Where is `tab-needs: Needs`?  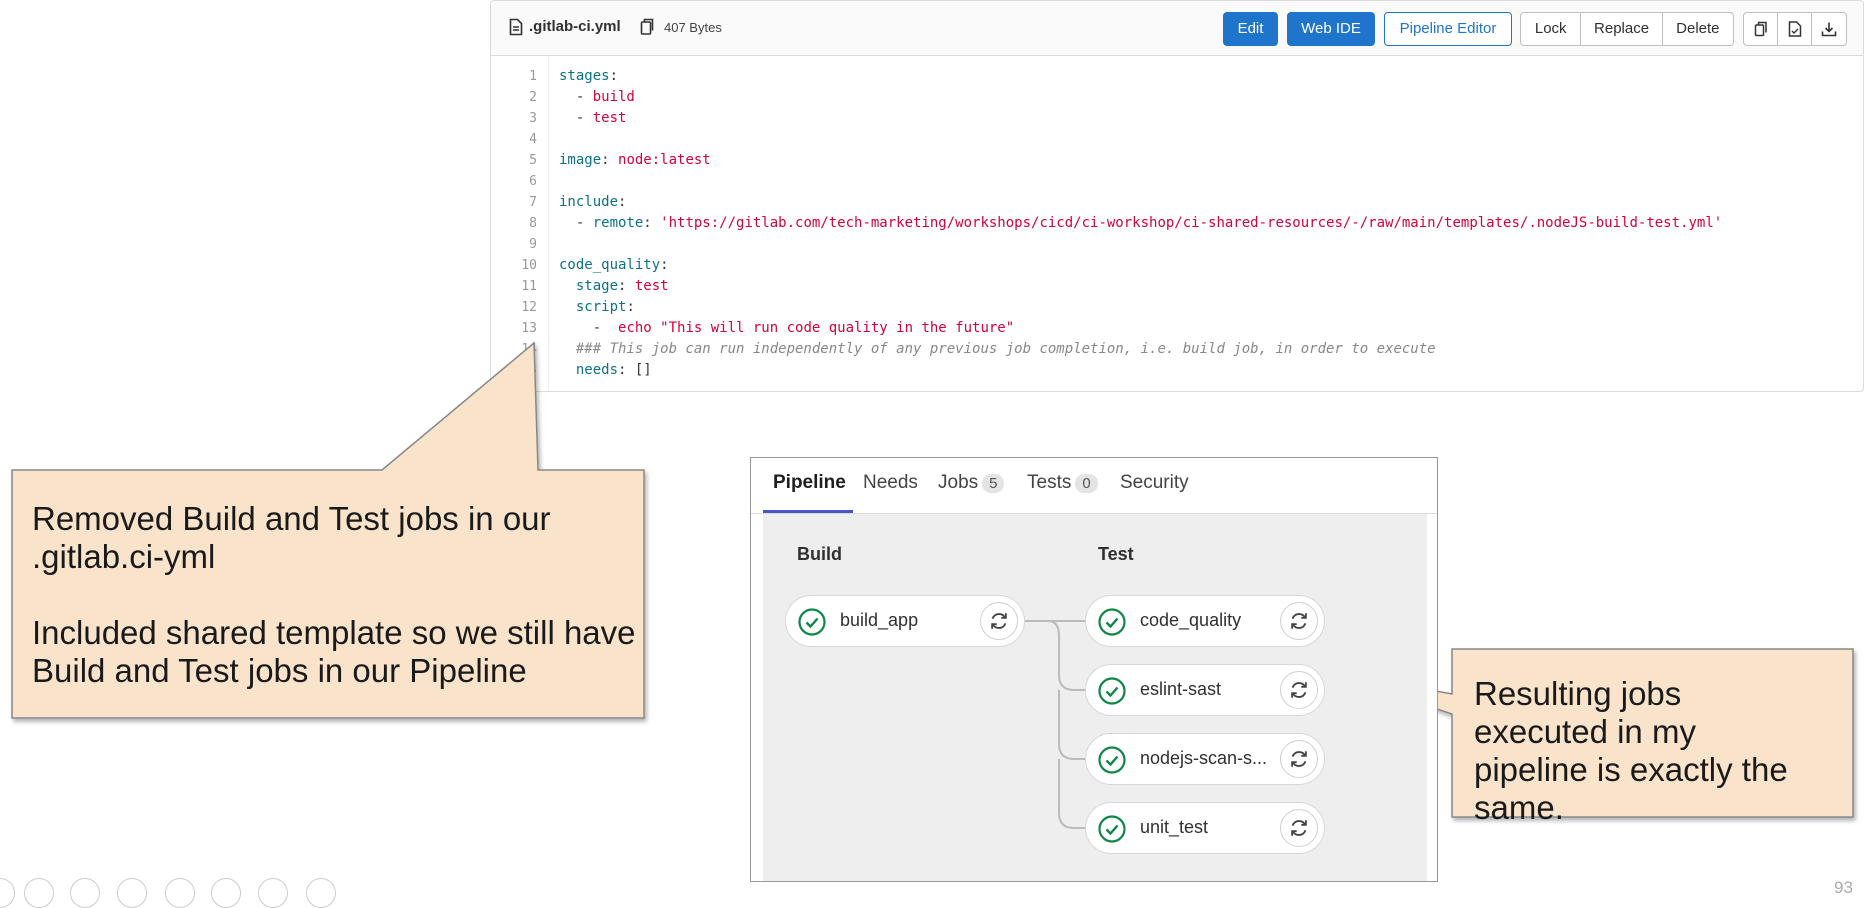 tab-needs: Needs is located at coordinates (890, 483).